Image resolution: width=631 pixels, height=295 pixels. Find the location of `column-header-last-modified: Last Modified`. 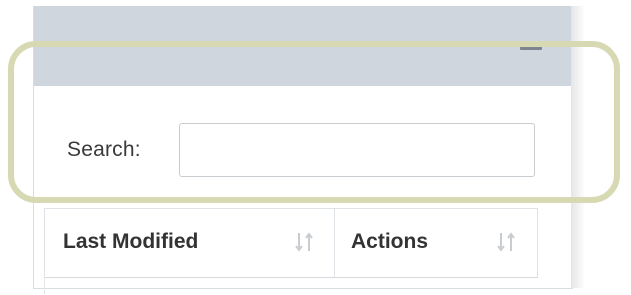

column-header-last-modified: Last Modified is located at coordinates (189, 243).